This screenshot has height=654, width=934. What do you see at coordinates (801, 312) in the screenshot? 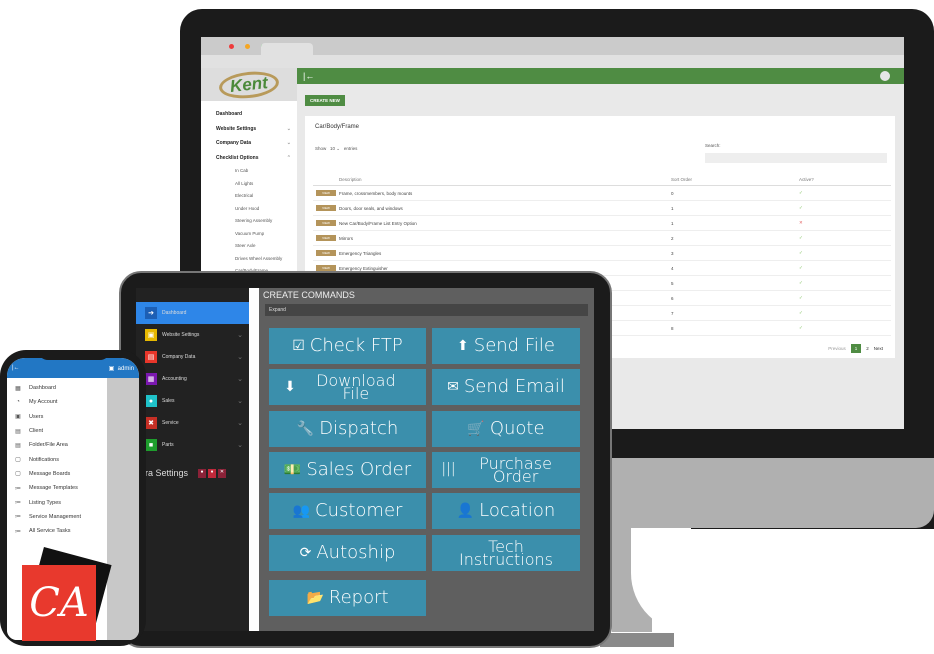
I see `check-icon: ✓` at bounding box center [801, 312].